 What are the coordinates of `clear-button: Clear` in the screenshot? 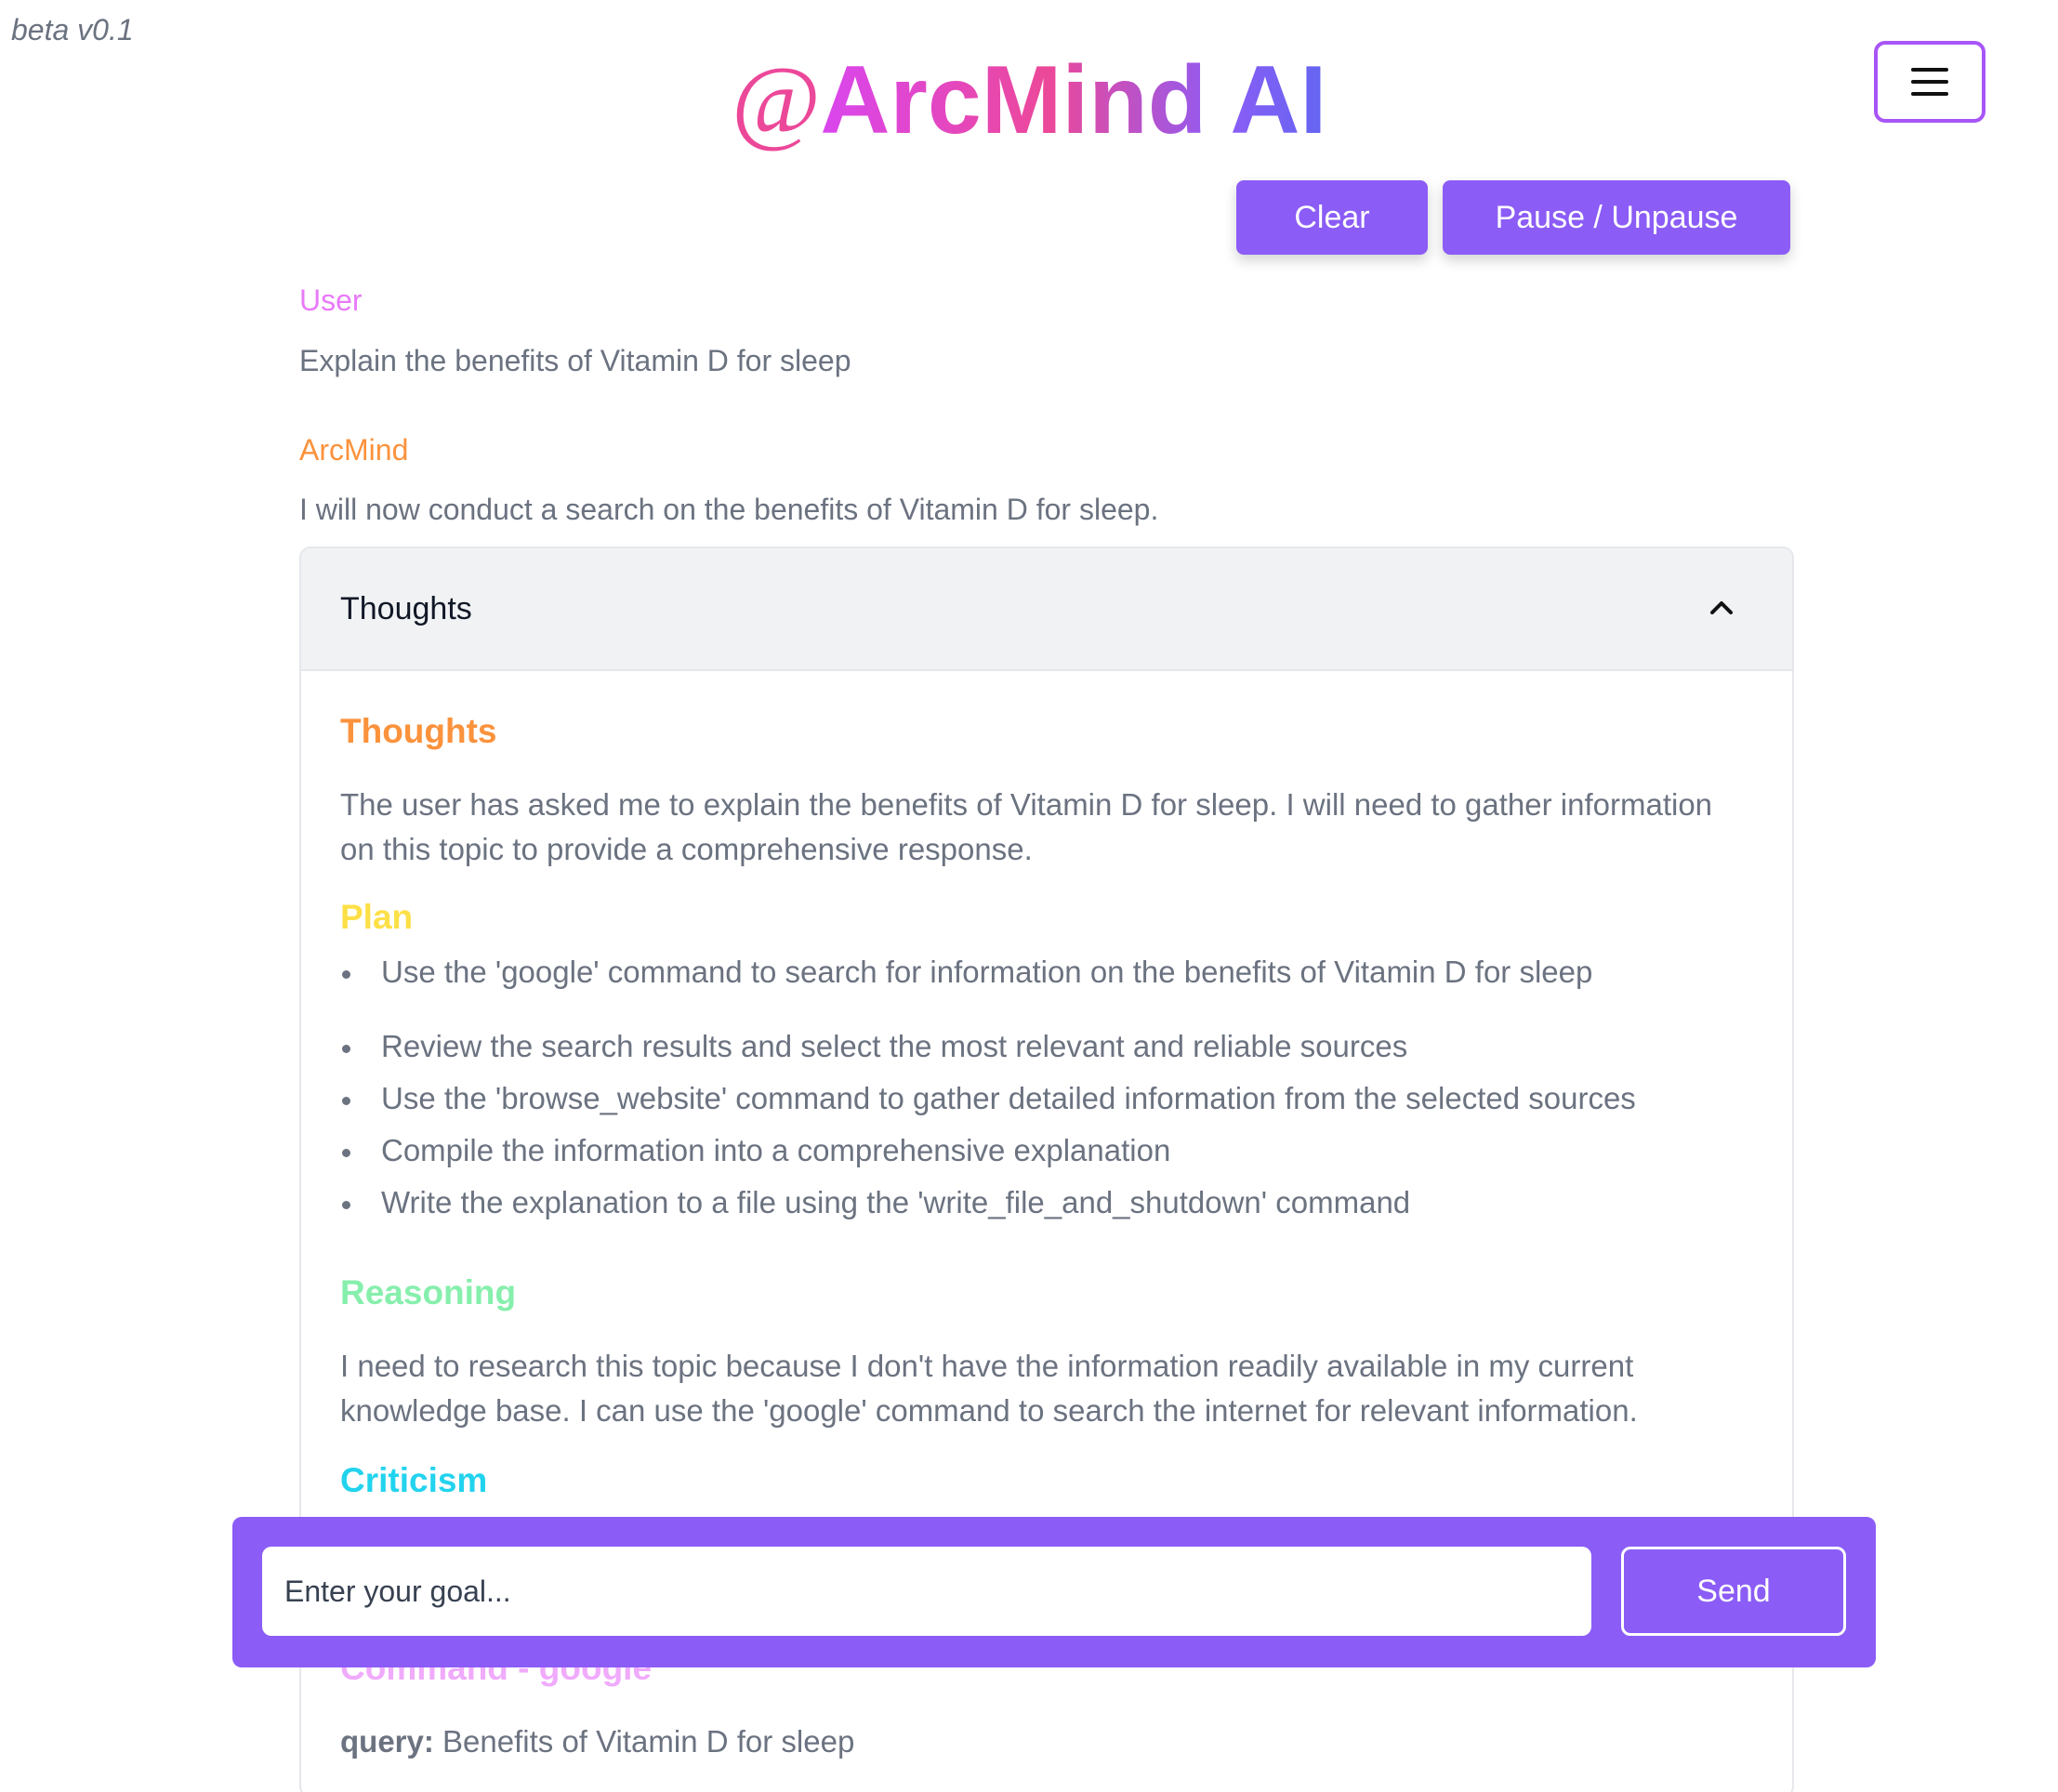 It's located at (1332, 218).